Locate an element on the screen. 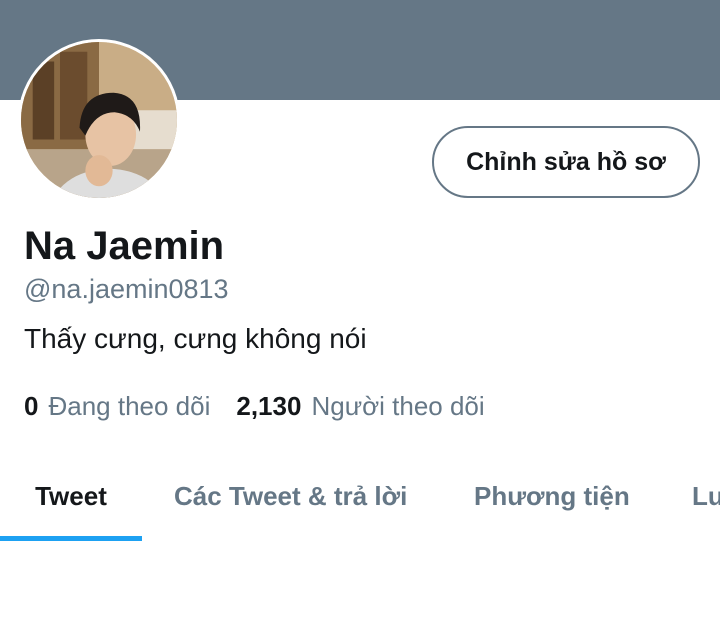 The width and height of the screenshot is (720, 624). profile-handle: @na.jaemin0813 is located at coordinates (126, 289).